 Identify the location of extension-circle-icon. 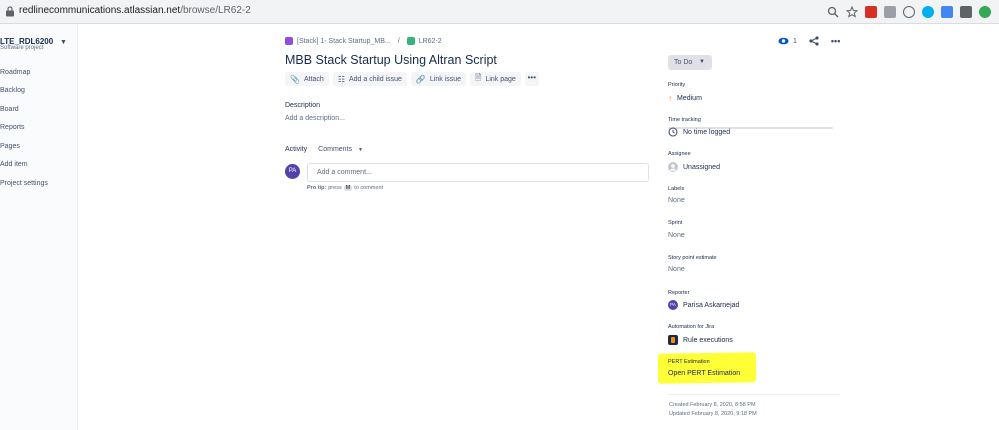
(909, 12).